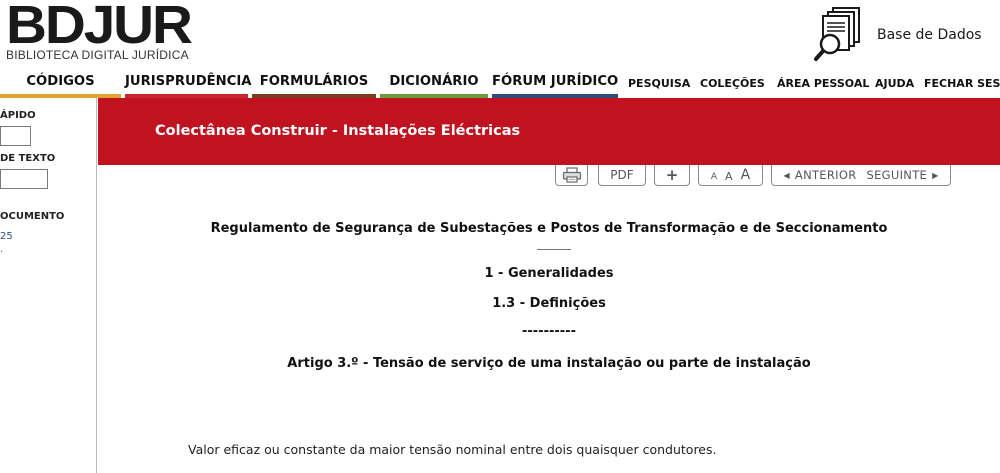 Image resolution: width=1000 pixels, height=473 pixels. What do you see at coordinates (6, 236) in the screenshot?
I see `sidebar-document-link: 25` at bounding box center [6, 236].